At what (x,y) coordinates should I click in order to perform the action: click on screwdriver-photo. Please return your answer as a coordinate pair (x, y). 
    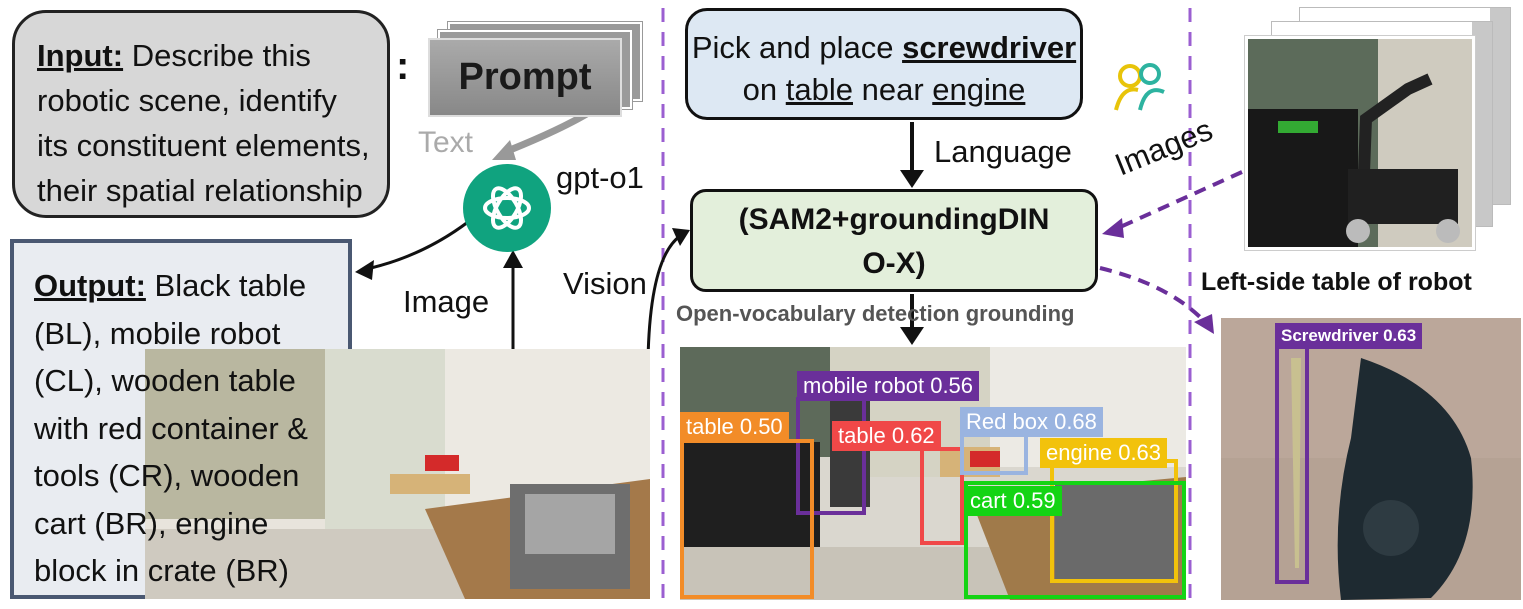
    Looking at the image, I should click on (1371, 459).